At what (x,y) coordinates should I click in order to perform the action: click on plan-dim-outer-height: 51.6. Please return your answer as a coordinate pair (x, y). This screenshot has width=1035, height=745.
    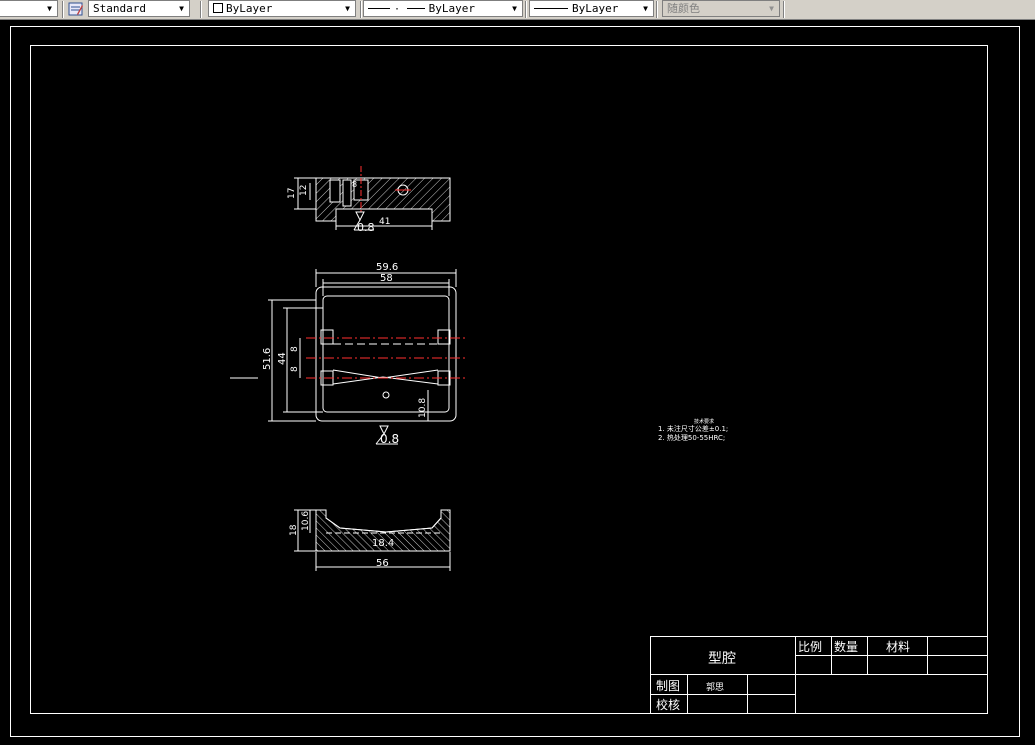
    Looking at the image, I should click on (267, 359).